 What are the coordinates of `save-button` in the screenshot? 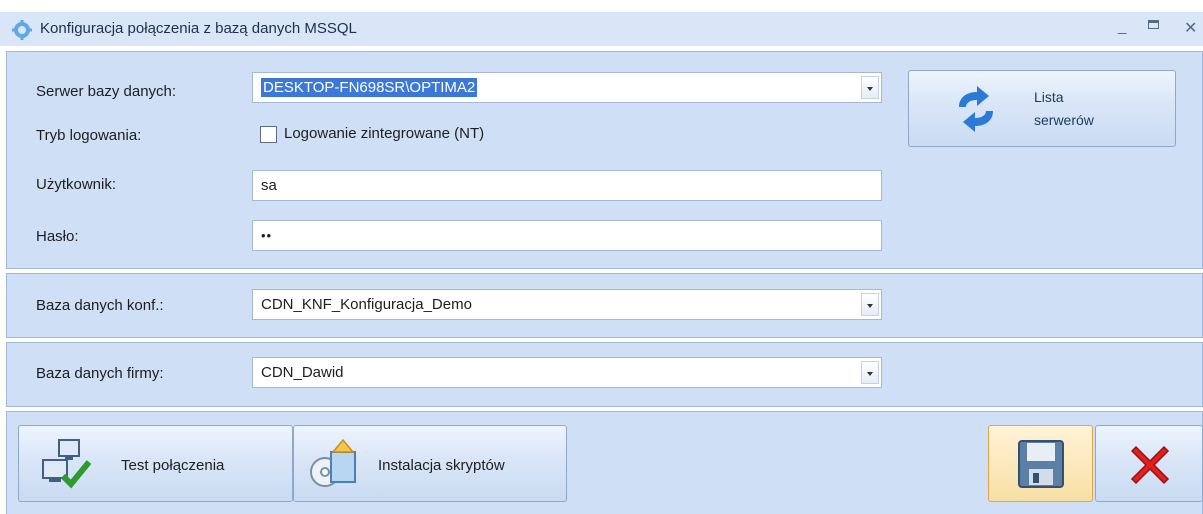 It's located at (1040, 463).